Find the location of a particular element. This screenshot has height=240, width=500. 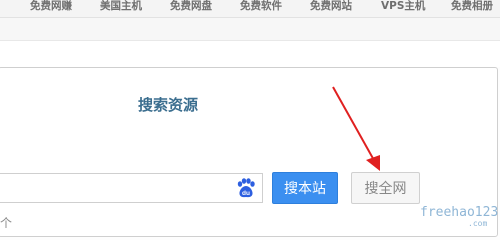

nav-item-free-software: 免费软件 is located at coordinates (261, 6).